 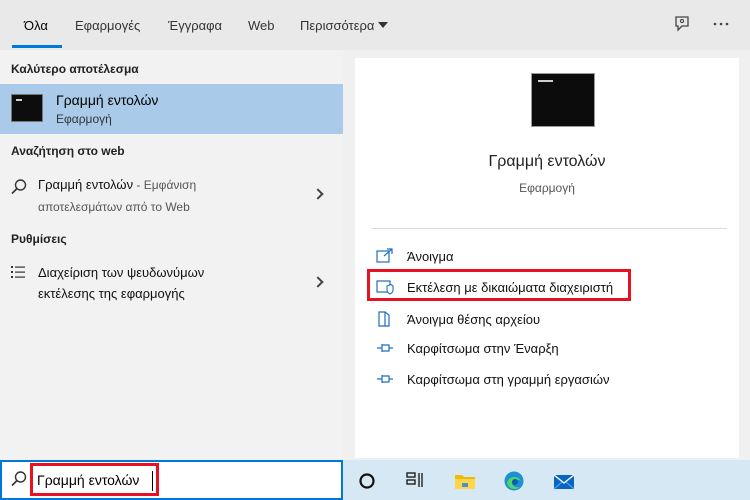 What do you see at coordinates (508, 379) in the screenshot?
I see `action-pin-taskbar-label: Καρφίτσωμα στη γραμμή εργασιών` at bounding box center [508, 379].